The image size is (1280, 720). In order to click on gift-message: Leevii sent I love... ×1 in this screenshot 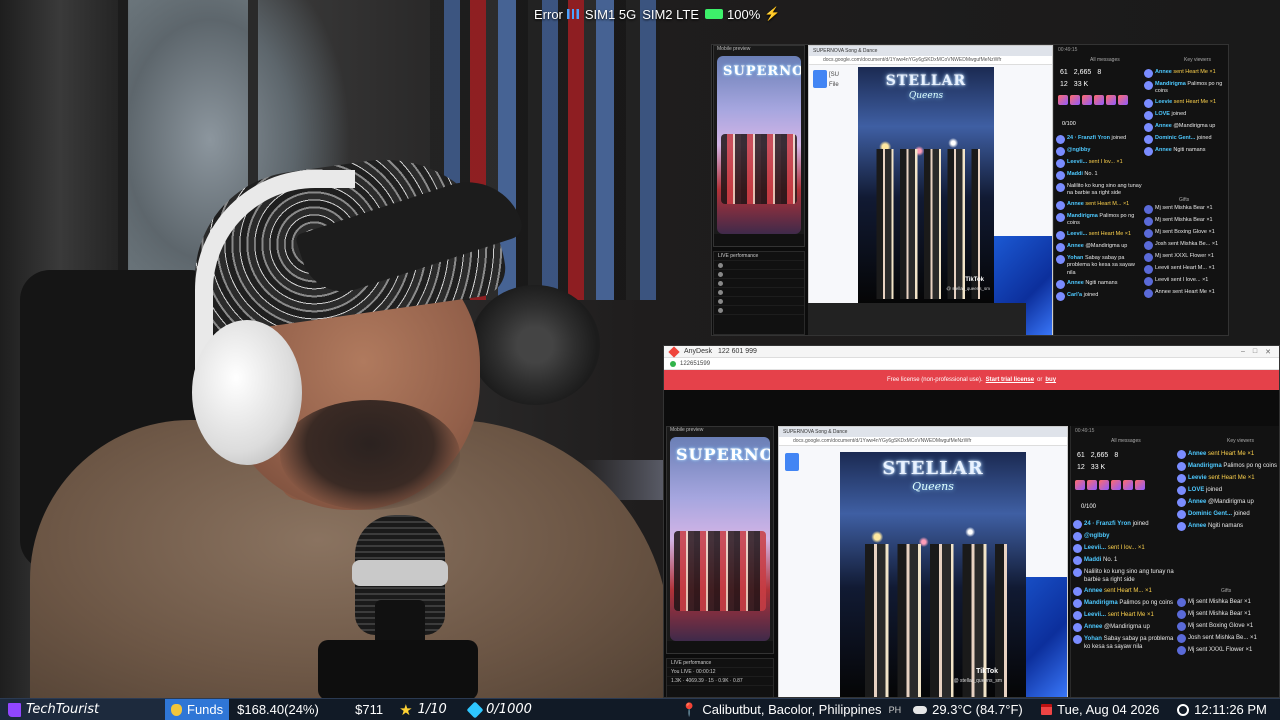, I will do `click(1186, 281)`.